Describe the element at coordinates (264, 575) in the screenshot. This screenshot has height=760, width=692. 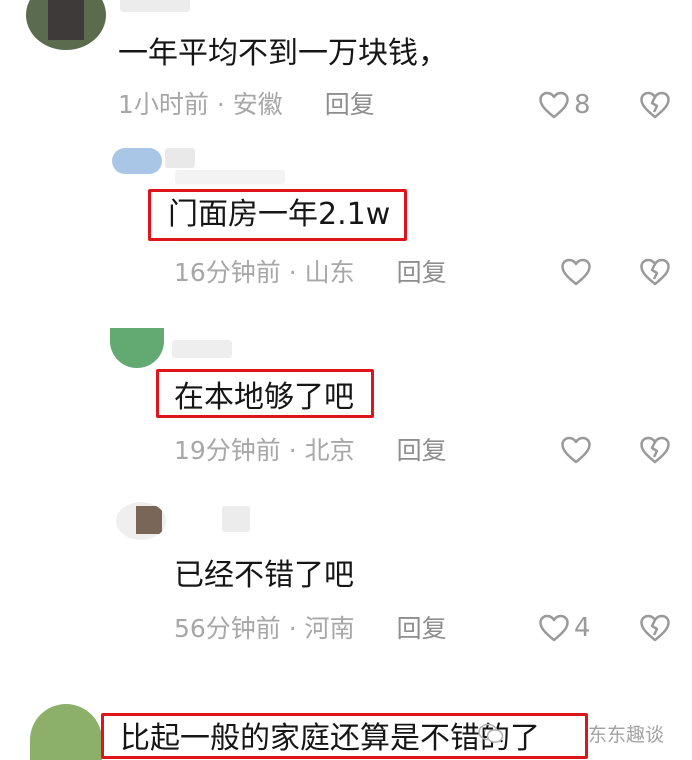
I see `comment-text: 已经不错了吧` at that location.